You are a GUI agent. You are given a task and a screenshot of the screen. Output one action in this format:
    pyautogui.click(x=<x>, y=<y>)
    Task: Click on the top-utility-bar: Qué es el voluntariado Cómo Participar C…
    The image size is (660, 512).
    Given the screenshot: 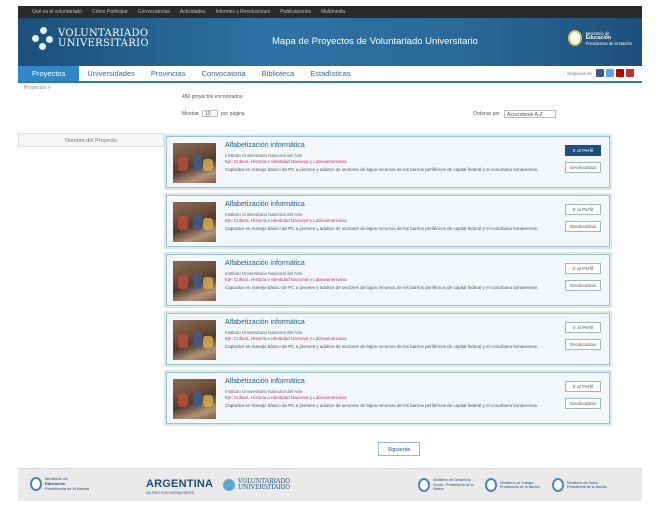 What is the action you would take?
    pyautogui.click(x=330, y=12)
    